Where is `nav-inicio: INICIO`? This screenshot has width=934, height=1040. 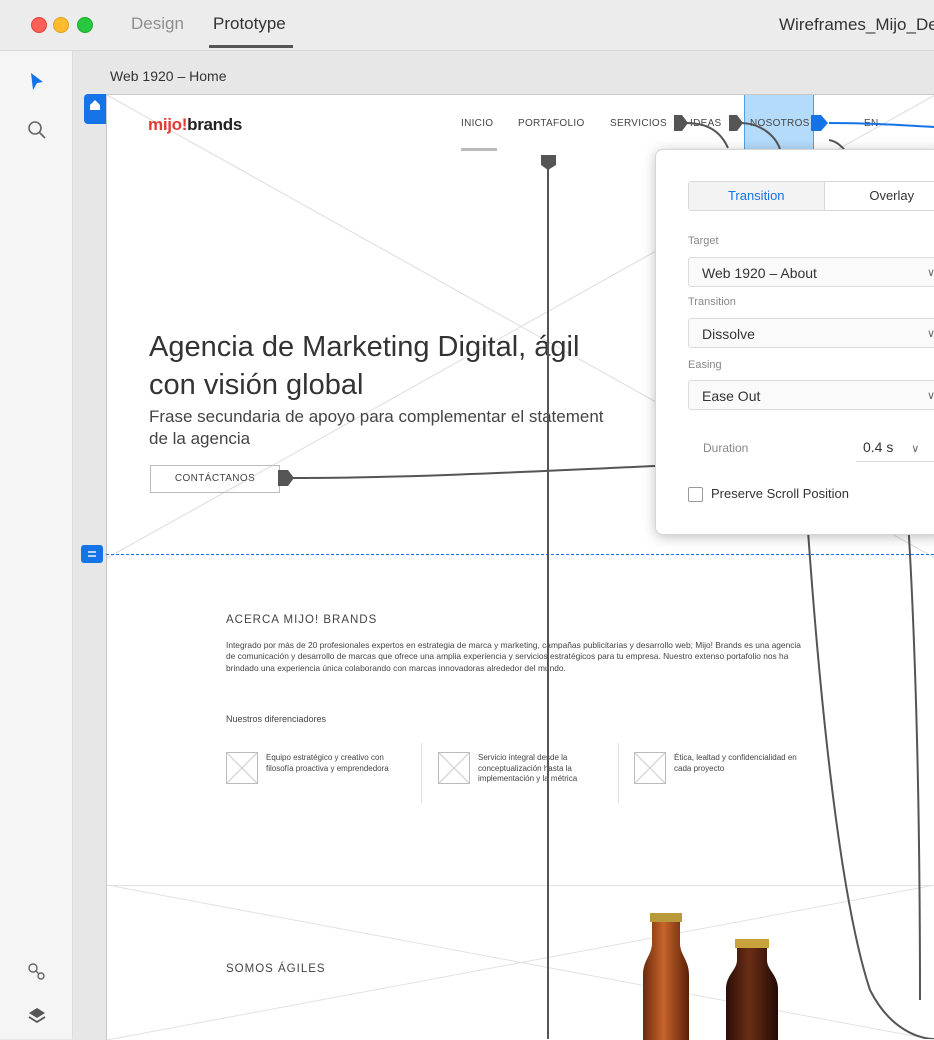 nav-inicio: INICIO is located at coordinates (477, 123).